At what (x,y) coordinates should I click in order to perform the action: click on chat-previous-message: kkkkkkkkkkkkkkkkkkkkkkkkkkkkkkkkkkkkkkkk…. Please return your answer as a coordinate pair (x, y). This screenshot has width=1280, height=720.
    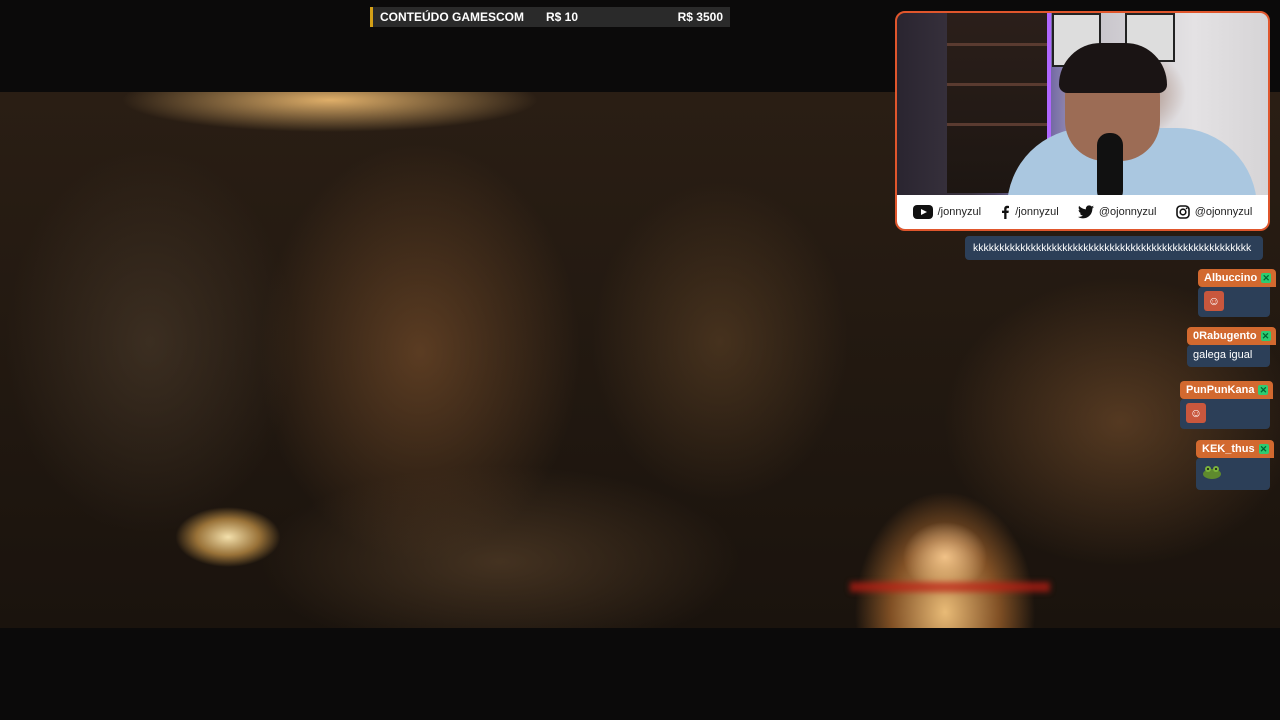
    Looking at the image, I should click on (1114, 248).